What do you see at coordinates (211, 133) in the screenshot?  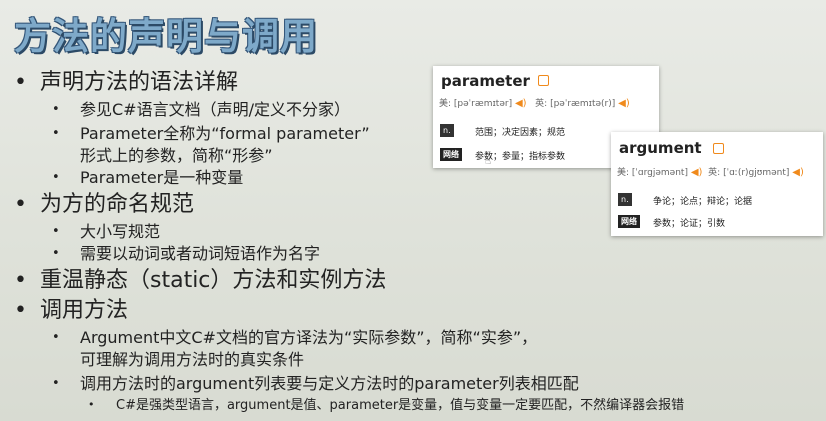 I see `sub-bullet-formal-parameter: • Parameter全称为“formal parameter”` at bounding box center [211, 133].